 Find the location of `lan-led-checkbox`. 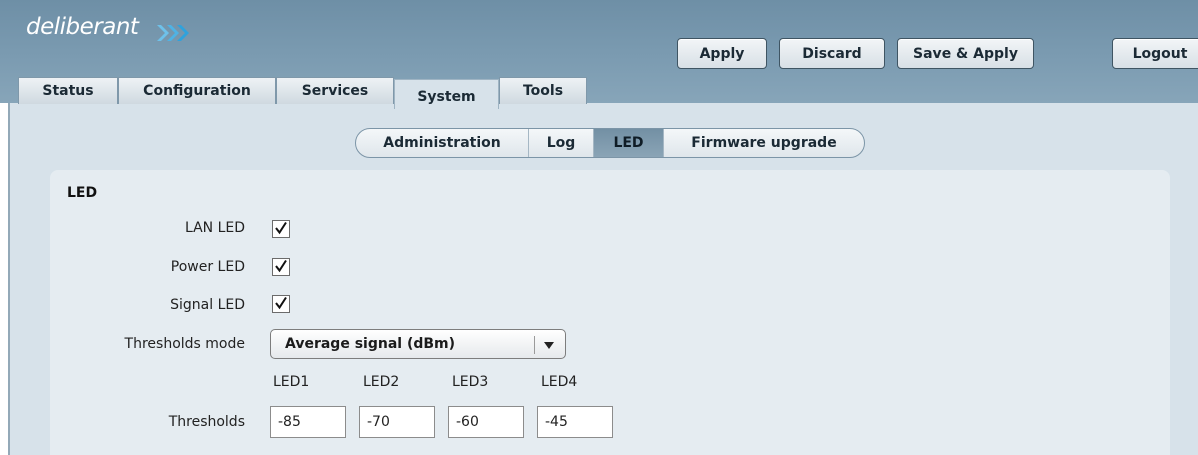

lan-led-checkbox is located at coordinates (281, 229).